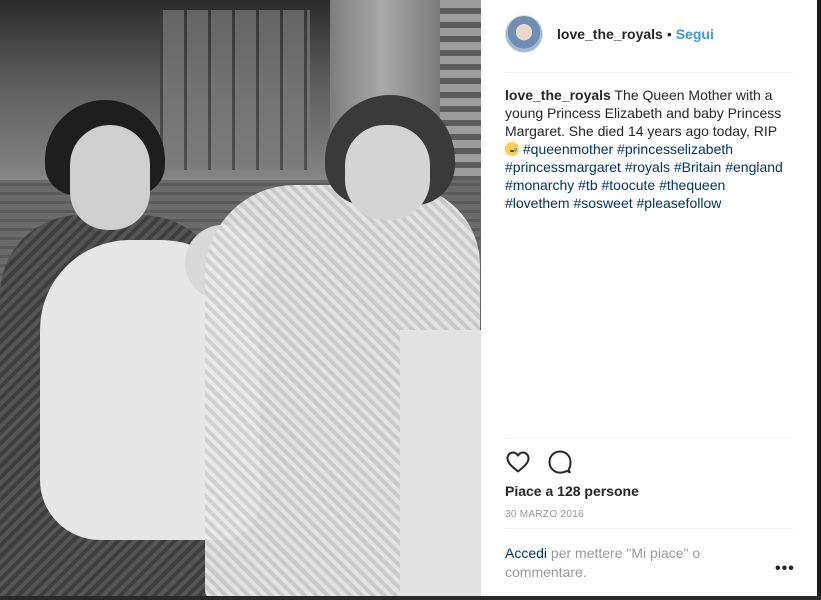 The height and width of the screenshot is (600, 821). What do you see at coordinates (649, 438) in the screenshot?
I see `actions-divider` at bounding box center [649, 438].